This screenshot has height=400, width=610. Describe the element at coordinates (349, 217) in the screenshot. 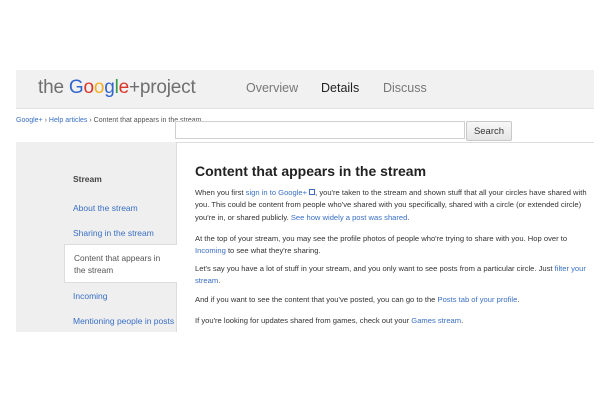

I see `see-how-widely-link: See how widely a post was shared` at that location.